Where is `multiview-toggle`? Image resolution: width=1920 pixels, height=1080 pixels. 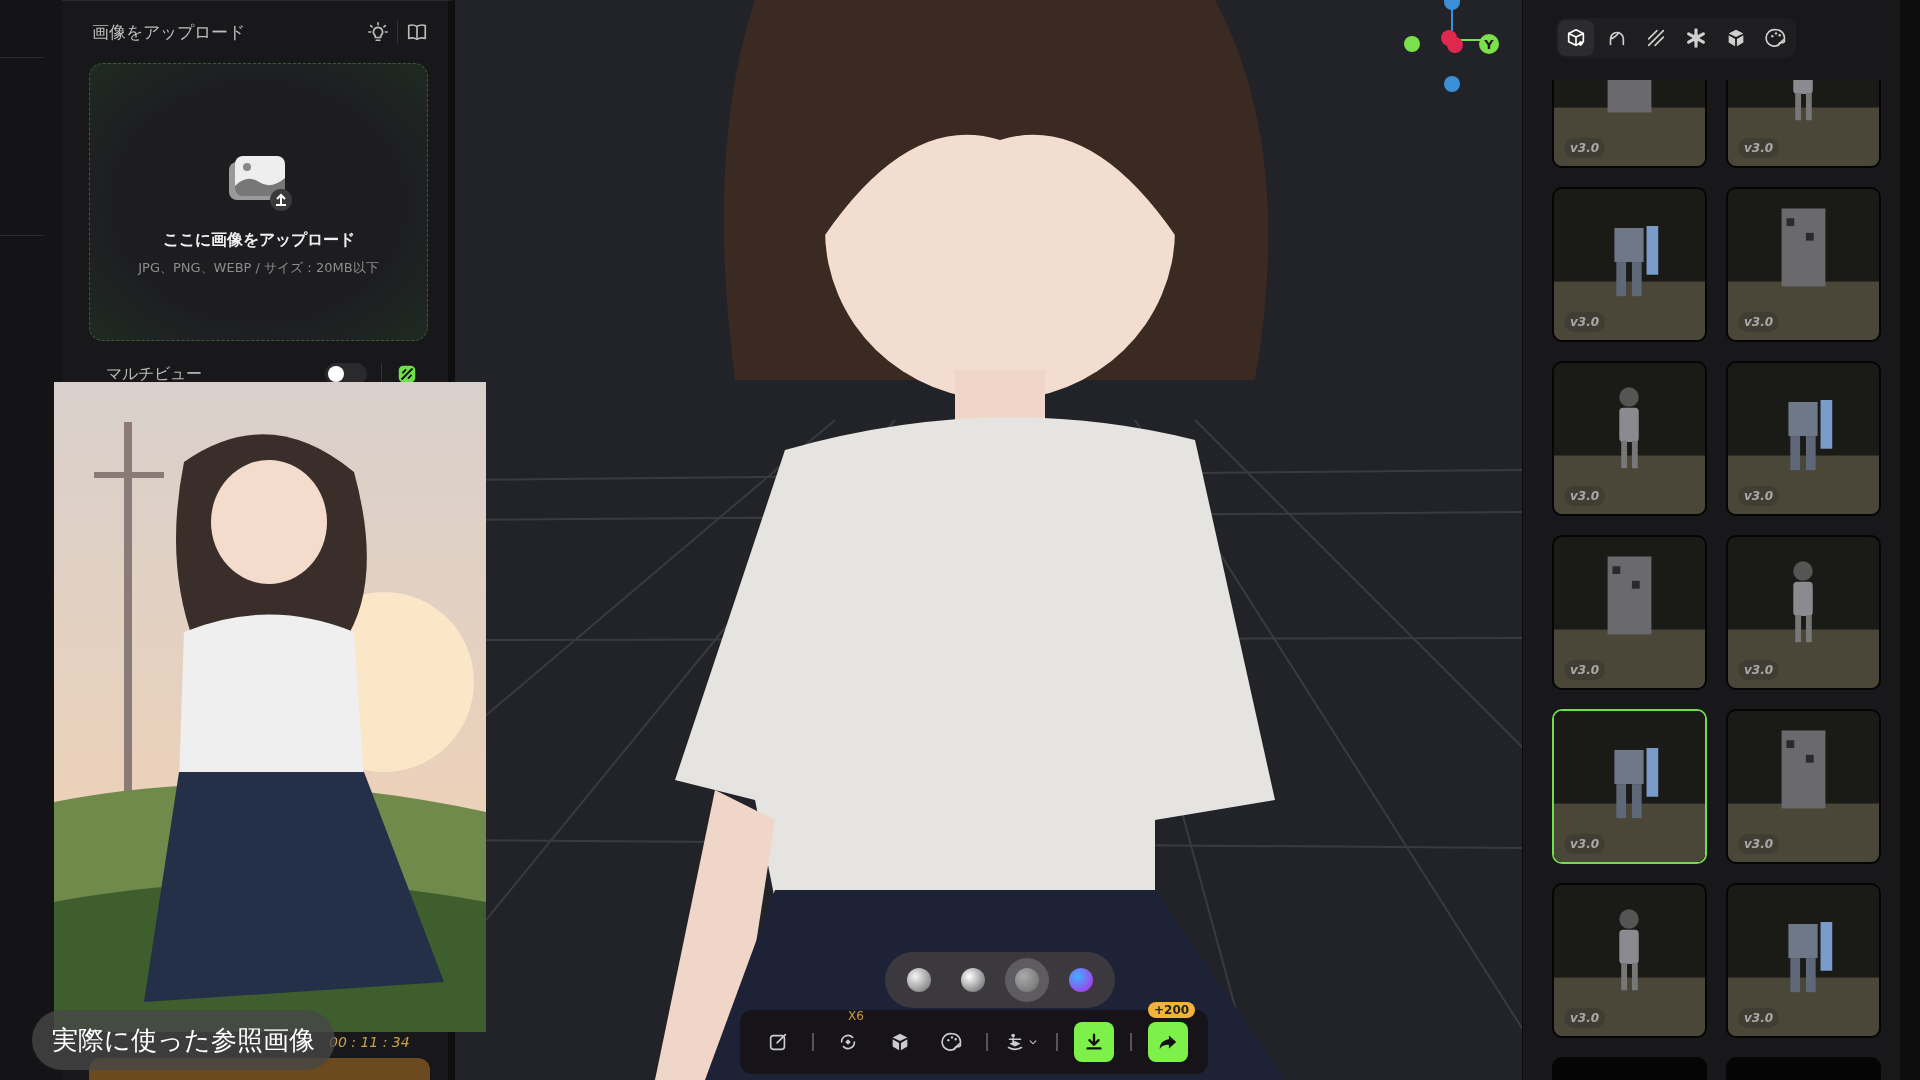 multiview-toggle is located at coordinates (346, 374).